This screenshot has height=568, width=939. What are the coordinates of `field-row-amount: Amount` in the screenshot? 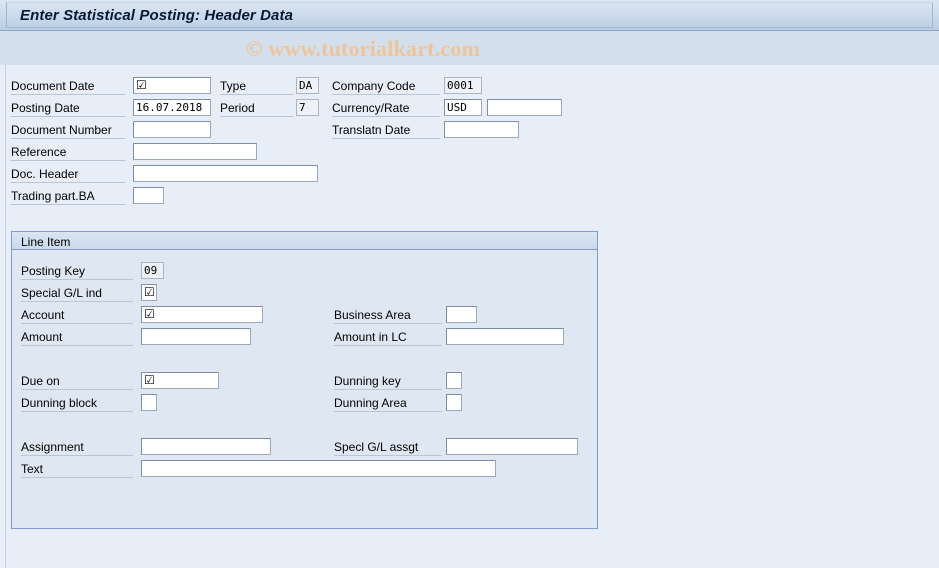 It's located at (171, 337).